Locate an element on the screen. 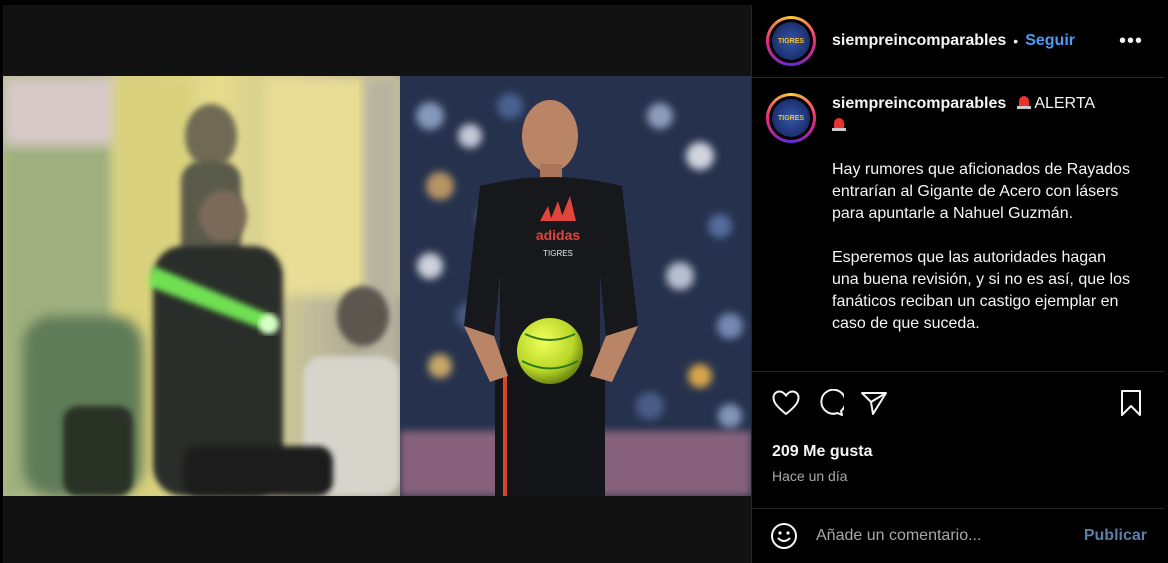  follow-button: Seguir is located at coordinates (1050, 41).